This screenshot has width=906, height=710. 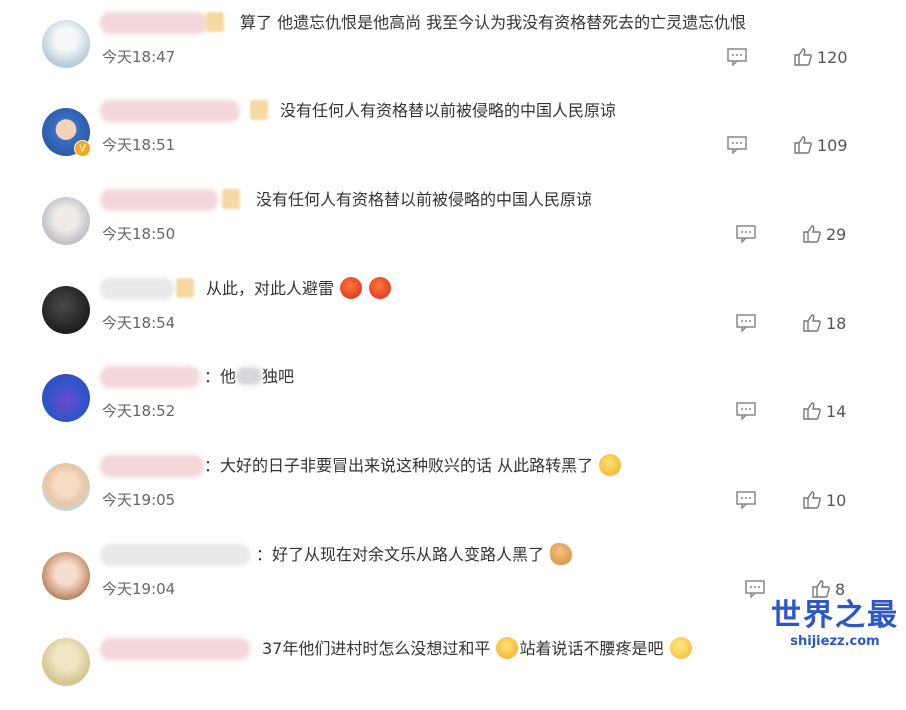 I want to click on watermark-url: shijiezz.com, so click(x=835, y=641).